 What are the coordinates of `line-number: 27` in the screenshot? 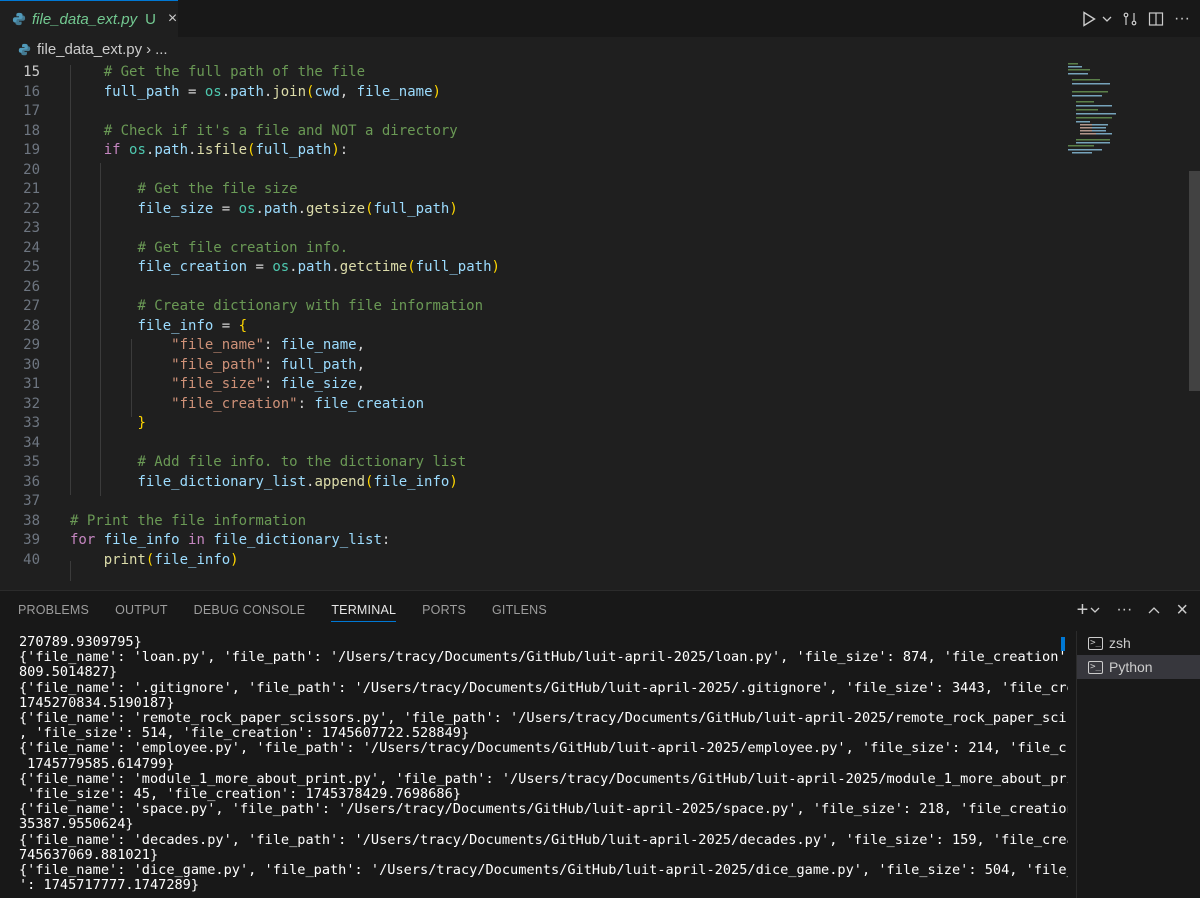 It's located at (31, 306).